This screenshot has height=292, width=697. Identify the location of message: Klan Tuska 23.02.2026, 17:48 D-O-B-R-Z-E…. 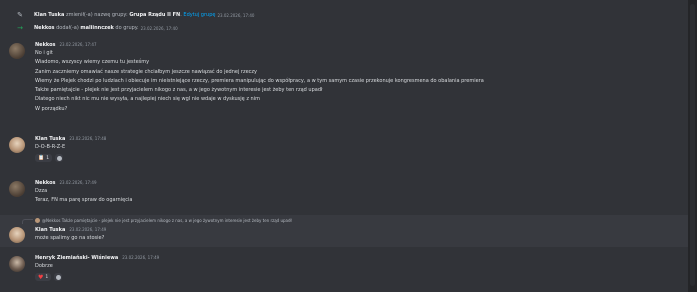
(344, 152).